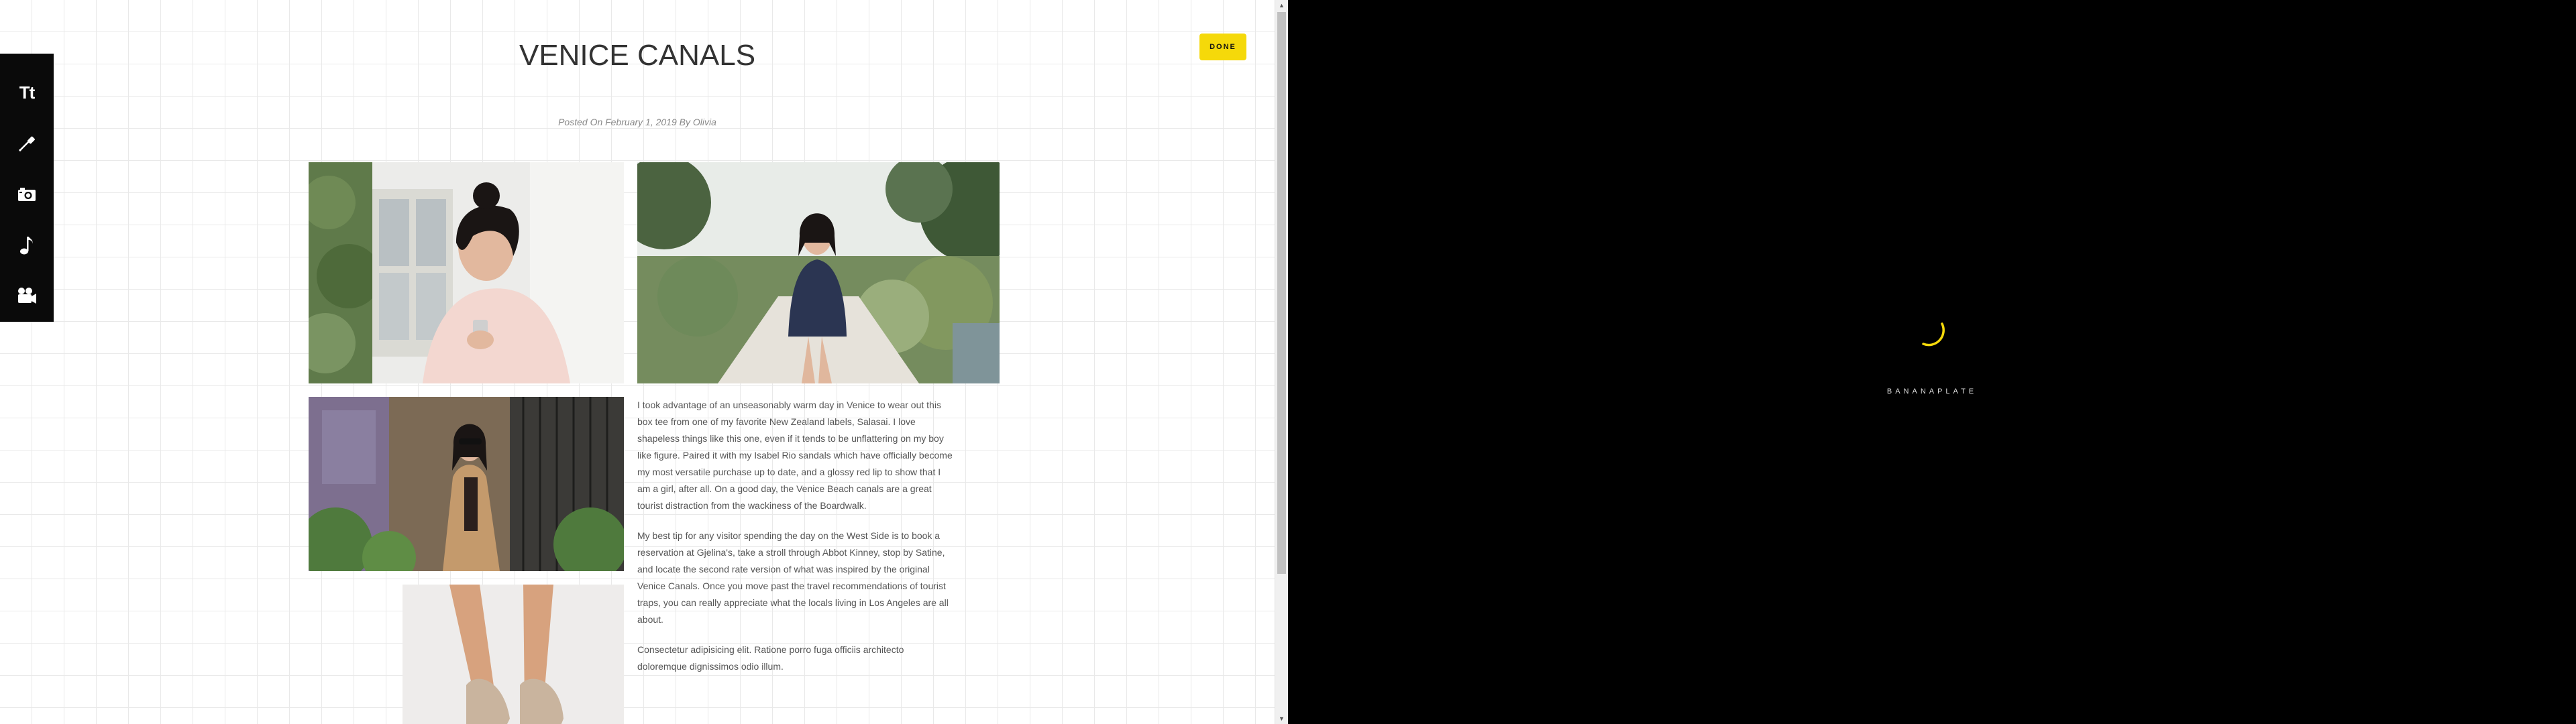 Image resolution: width=2576 pixels, height=724 pixels. I want to click on brand-label: BANANAPLATE, so click(1932, 392).